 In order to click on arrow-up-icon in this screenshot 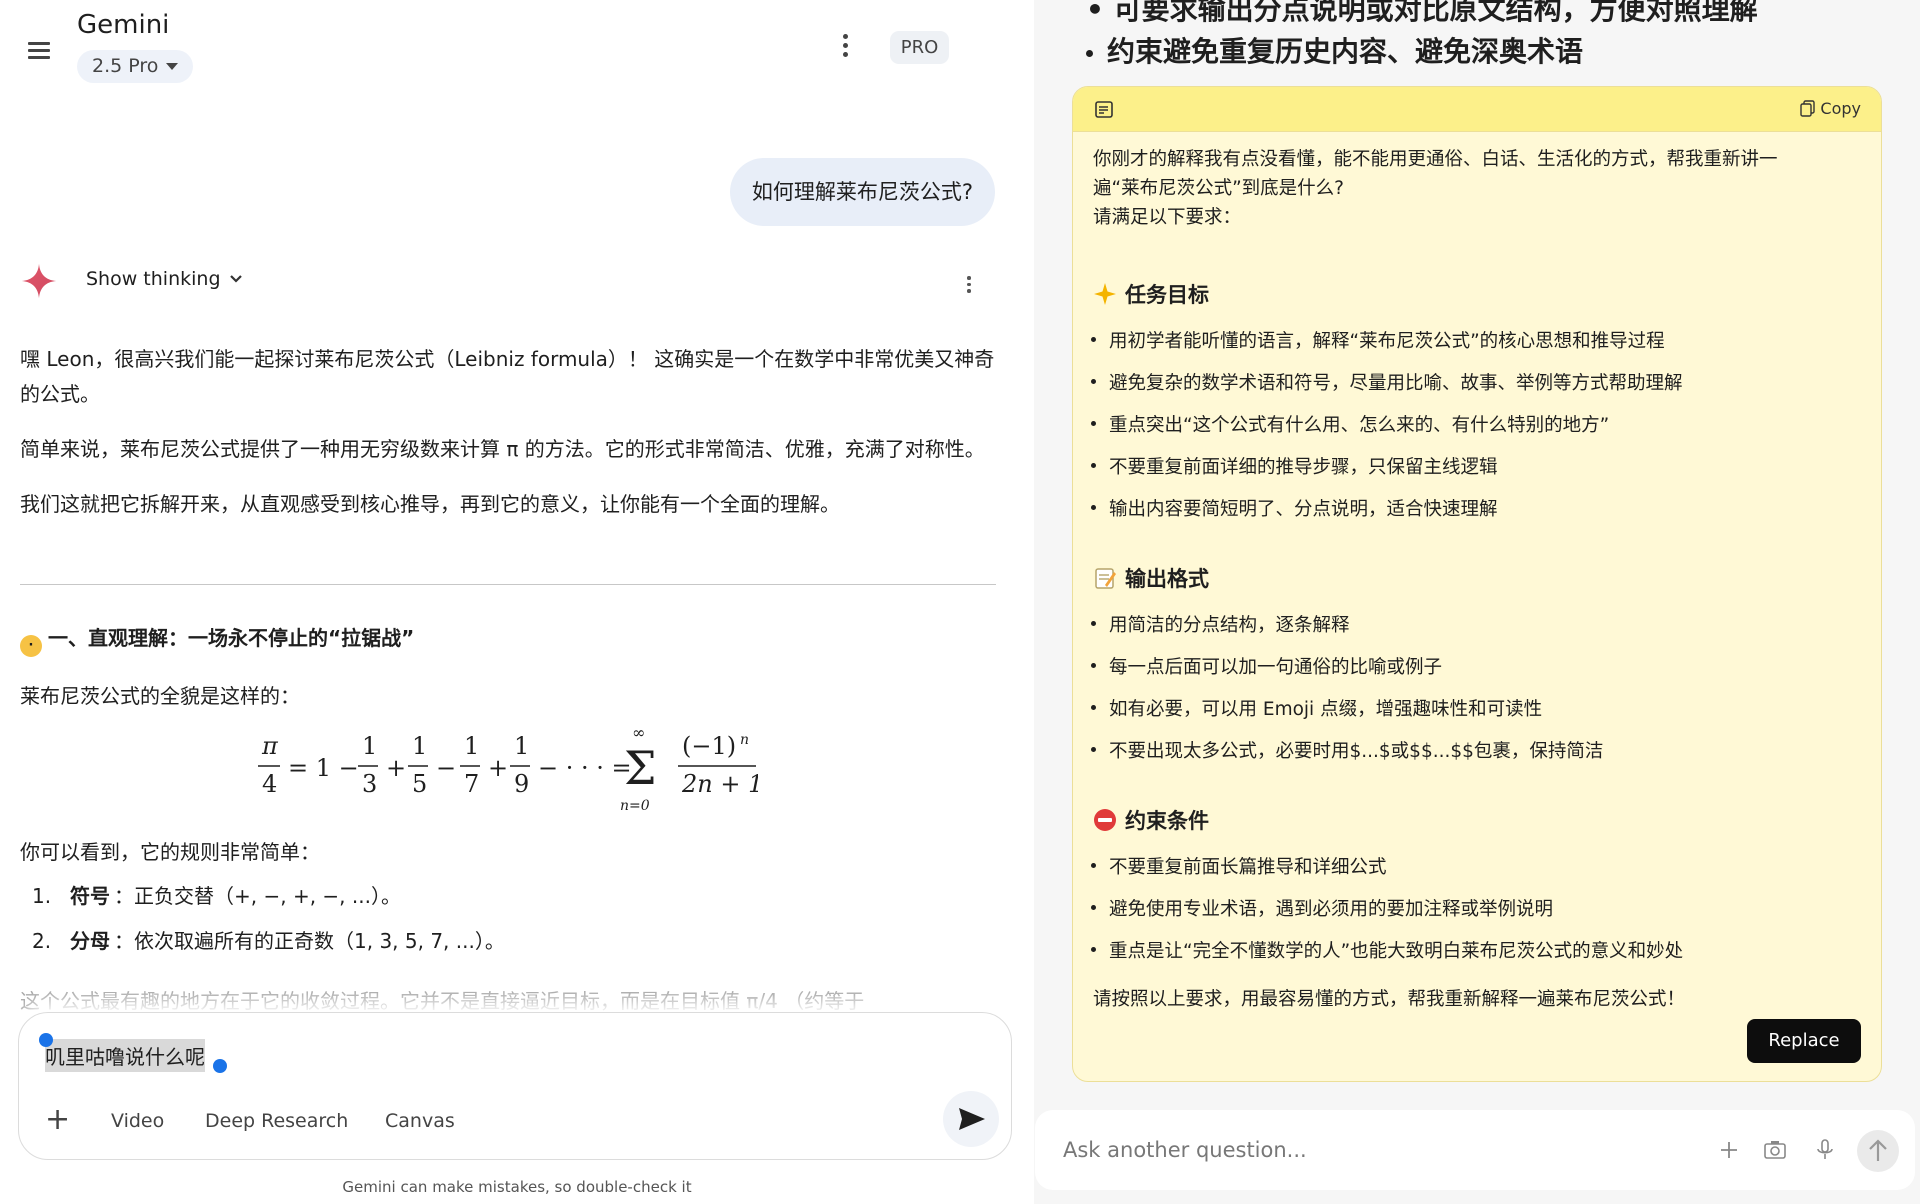, I will do `click(1878, 1150)`.